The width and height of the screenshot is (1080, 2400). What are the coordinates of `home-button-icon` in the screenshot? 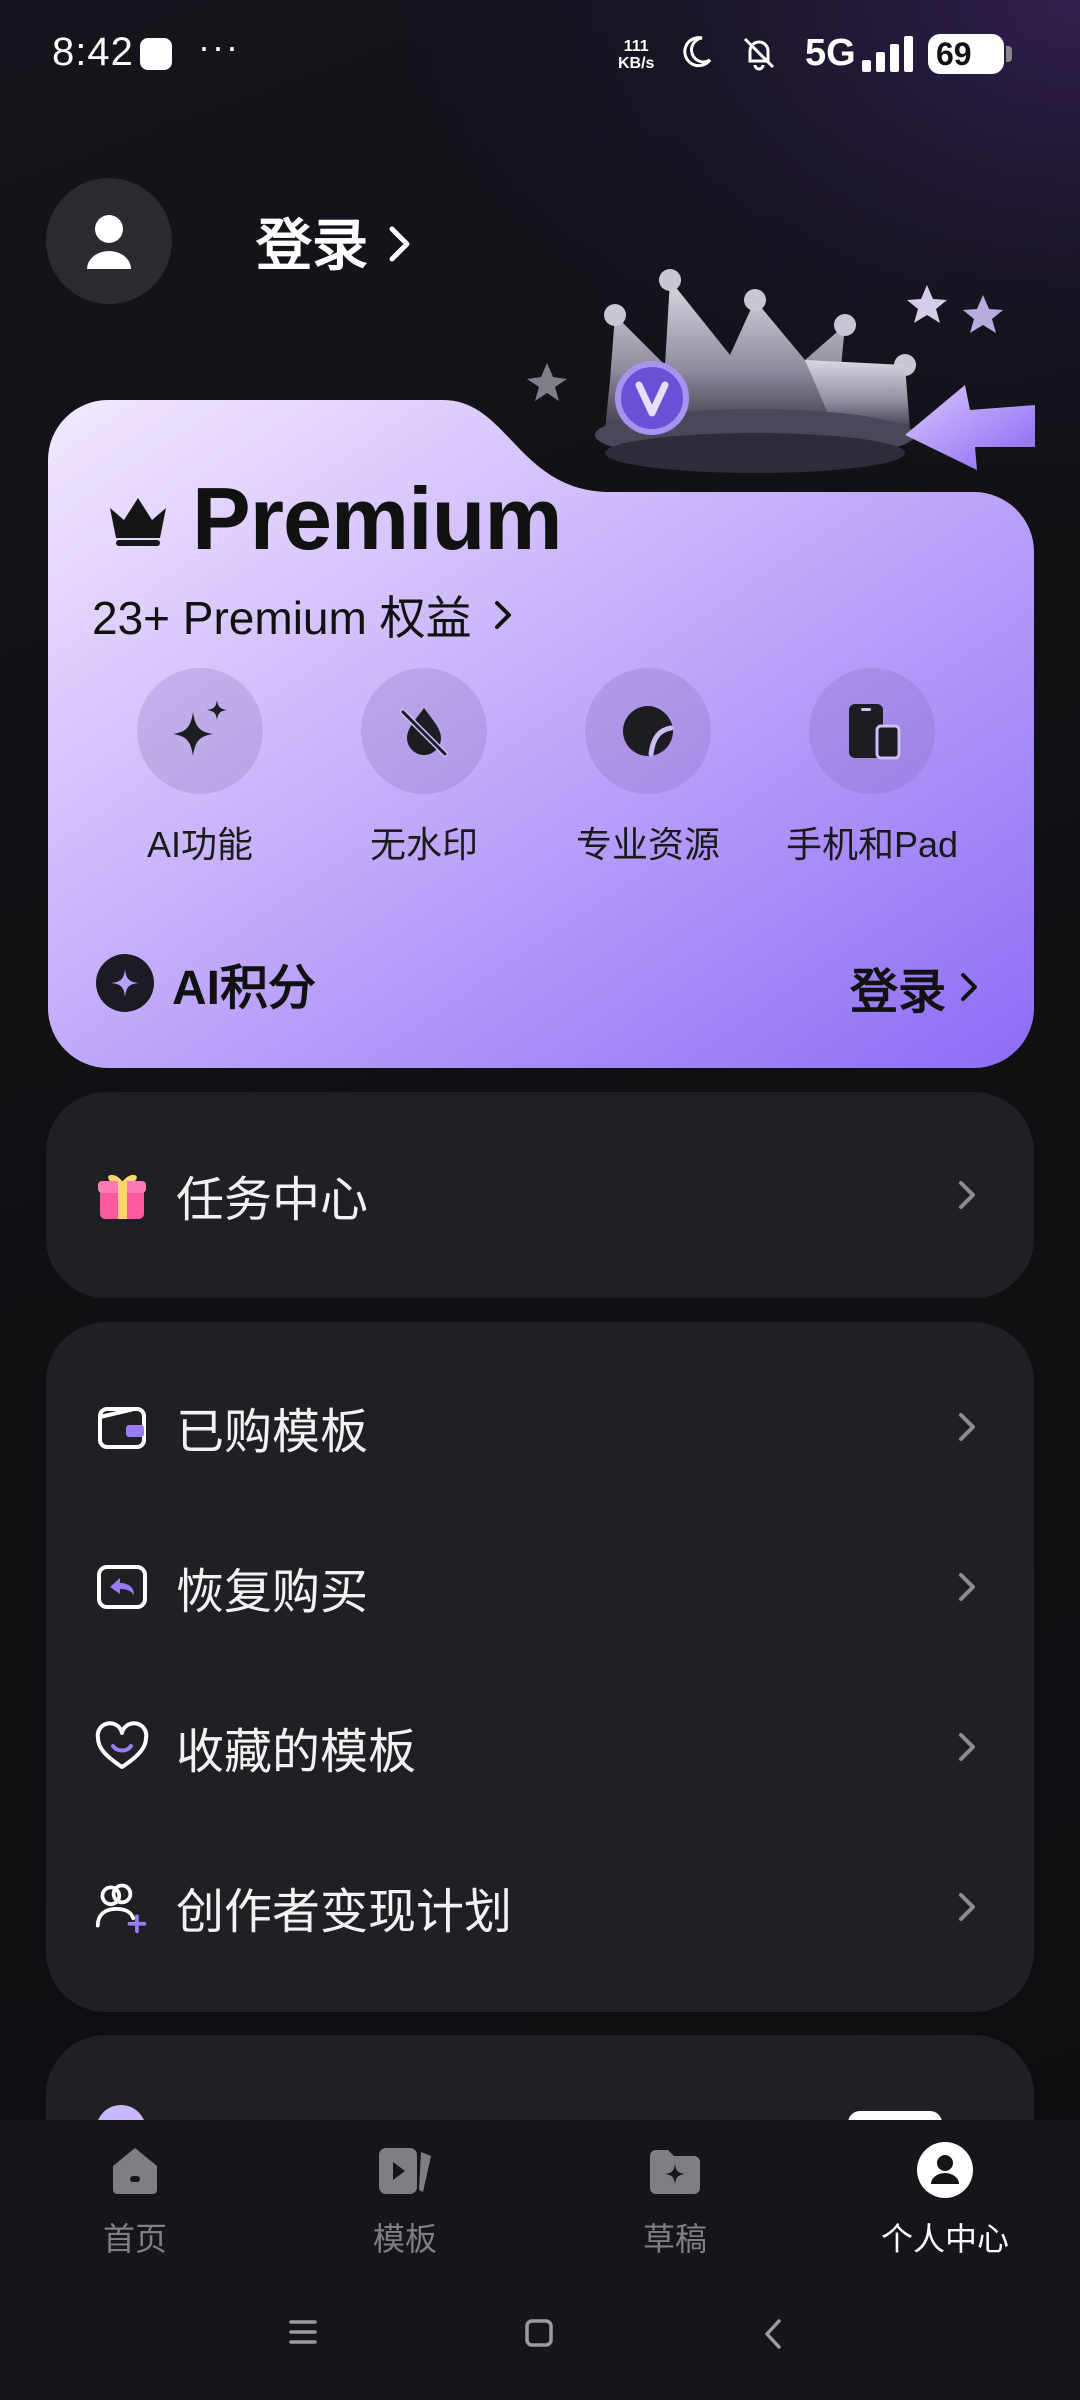 It's located at (539, 2333).